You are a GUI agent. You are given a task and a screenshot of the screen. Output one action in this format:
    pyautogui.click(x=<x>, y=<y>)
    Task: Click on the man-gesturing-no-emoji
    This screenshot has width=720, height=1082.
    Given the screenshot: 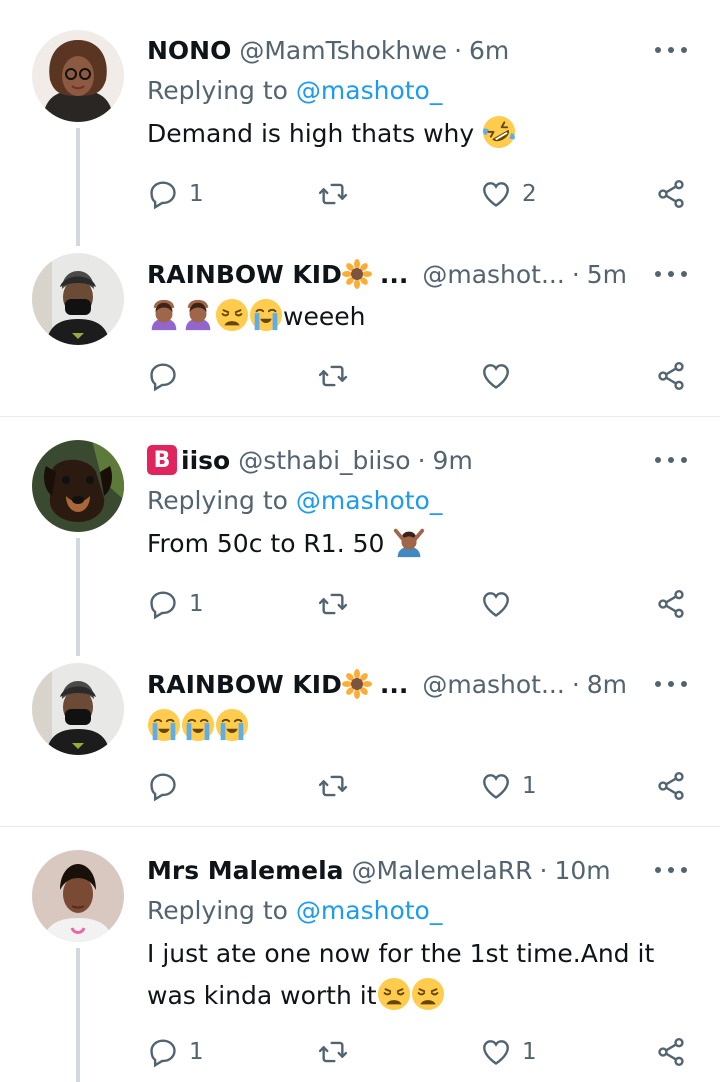 What is the action you would take?
    pyautogui.click(x=409, y=542)
    